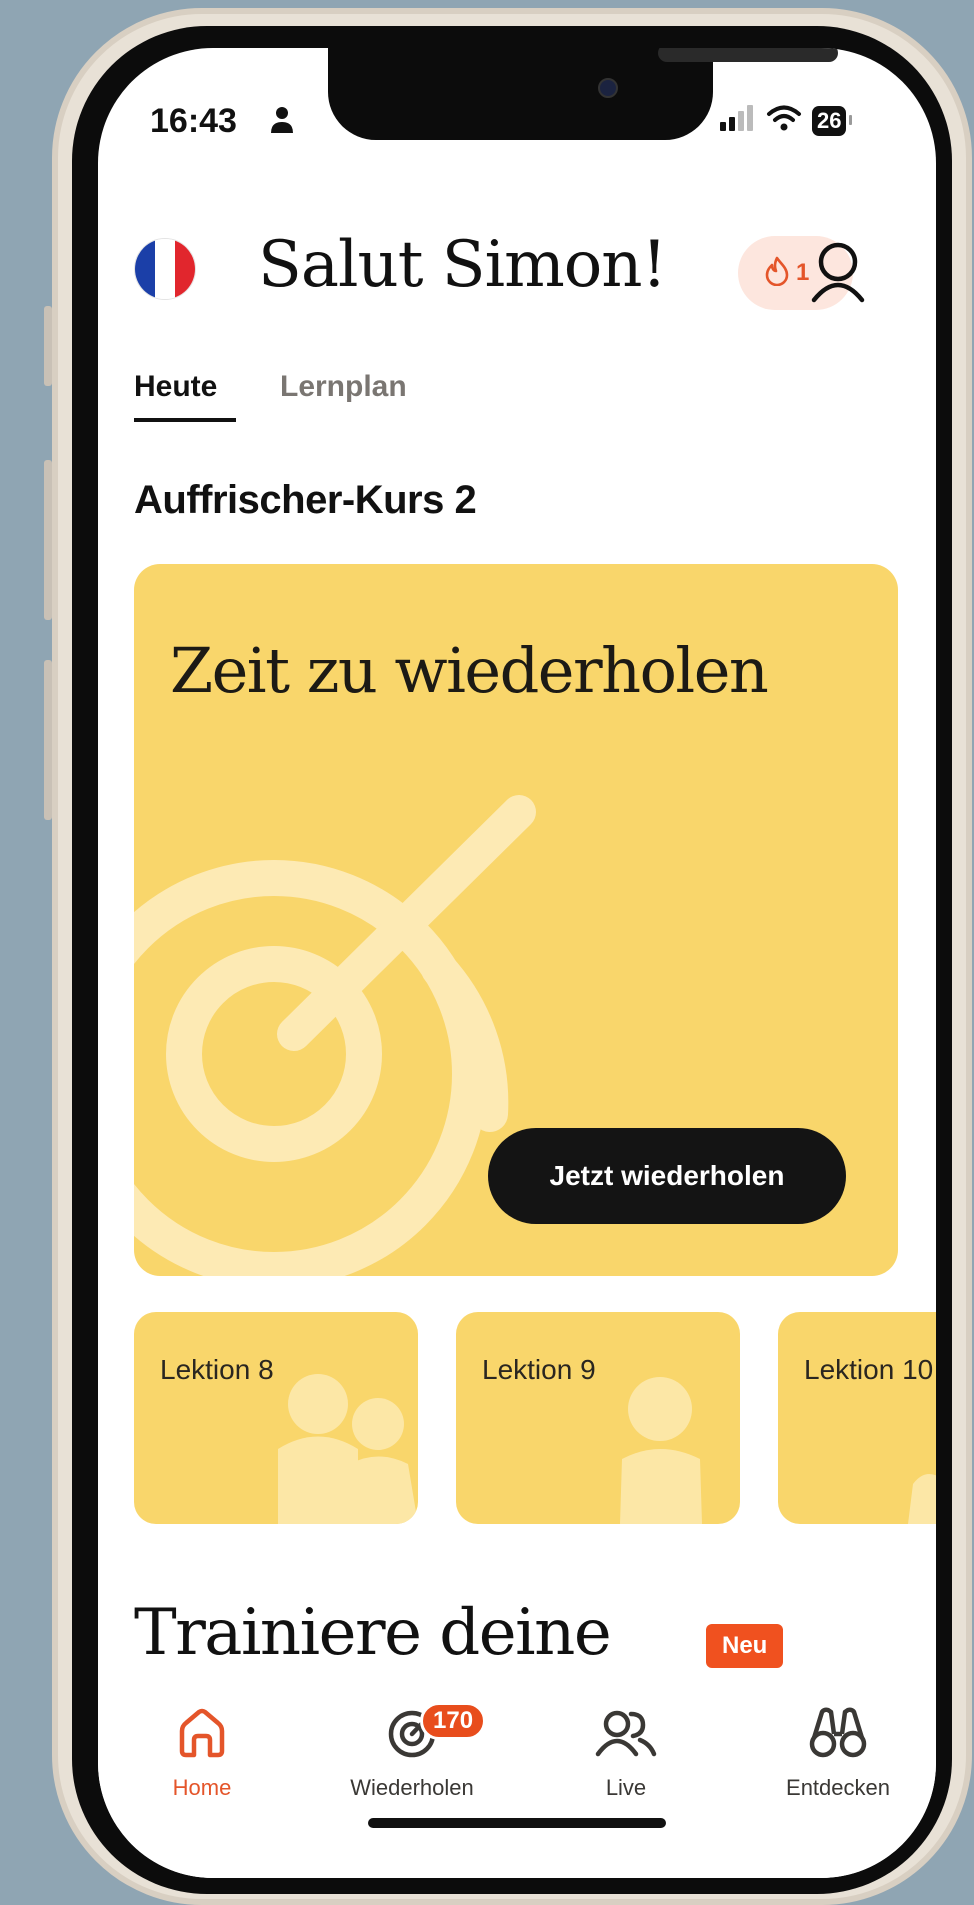  Describe the element at coordinates (175, 387) in the screenshot. I see `tab-heute: Heute` at that location.